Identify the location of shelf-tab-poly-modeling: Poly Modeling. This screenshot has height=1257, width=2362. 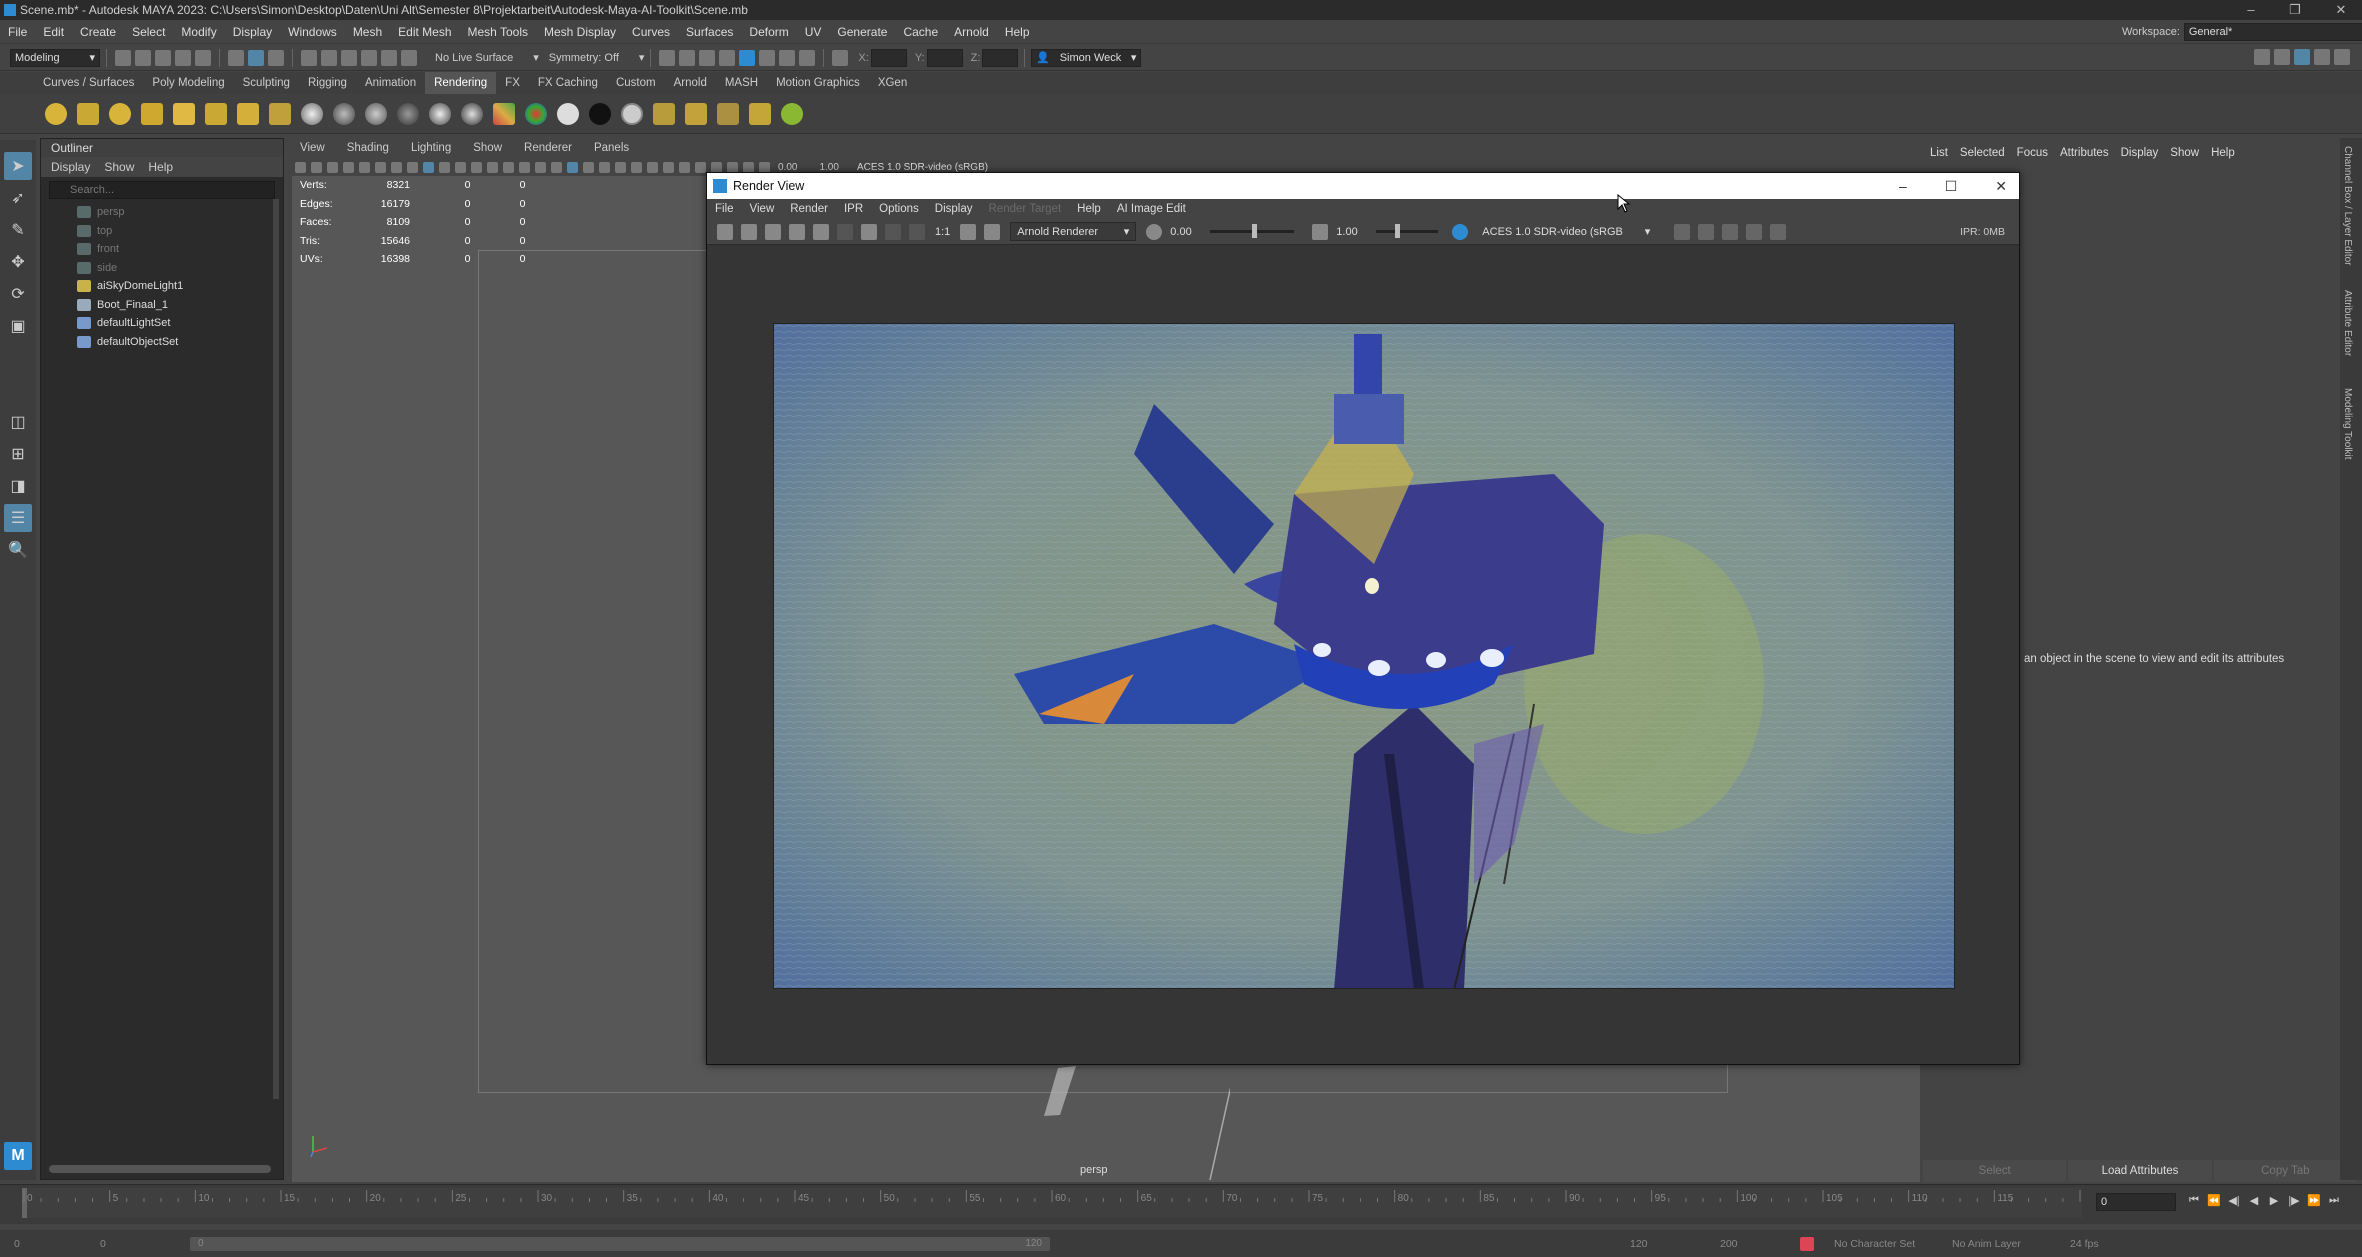
(188, 83).